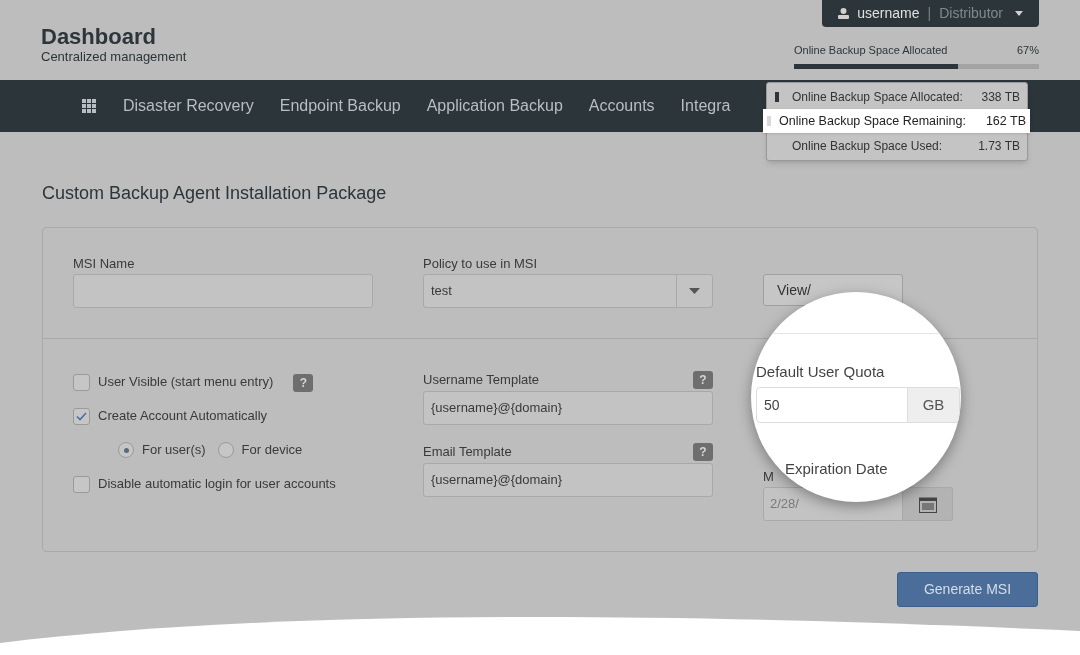  What do you see at coordinates (340, 106) in the screenshot?
I see `nav-link: Endpoint Backup` at bounding box center [340, 106].